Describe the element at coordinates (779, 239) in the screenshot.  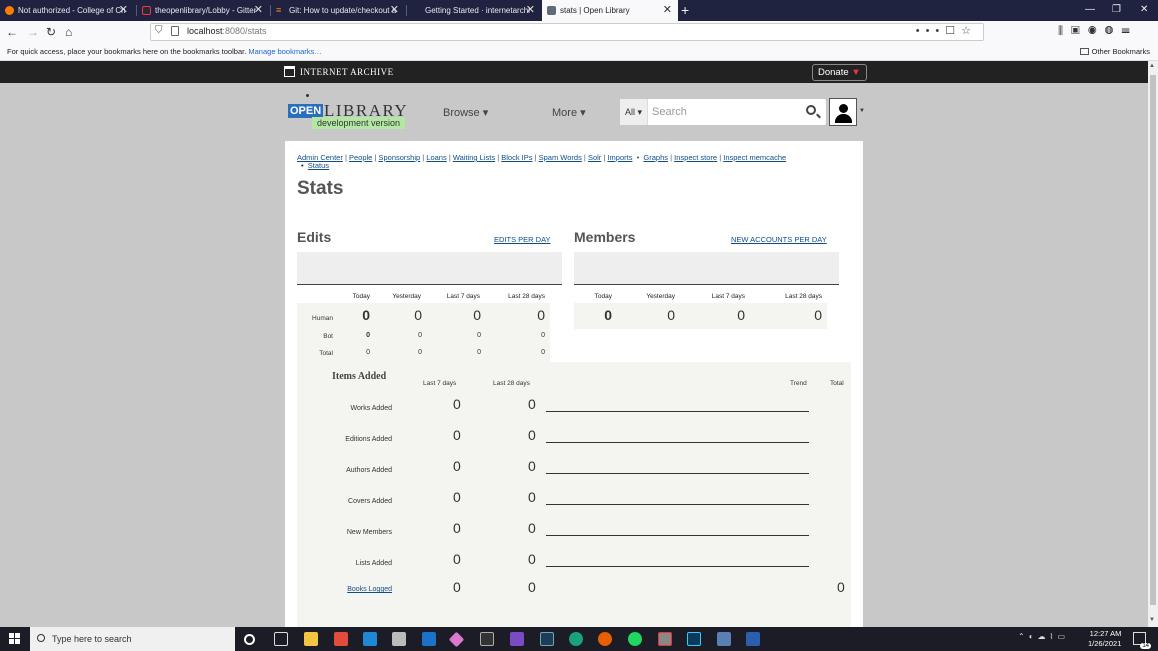
I see `new-accounts-per-day-link: NEW ACCOUNTS PER DAY` at that location.